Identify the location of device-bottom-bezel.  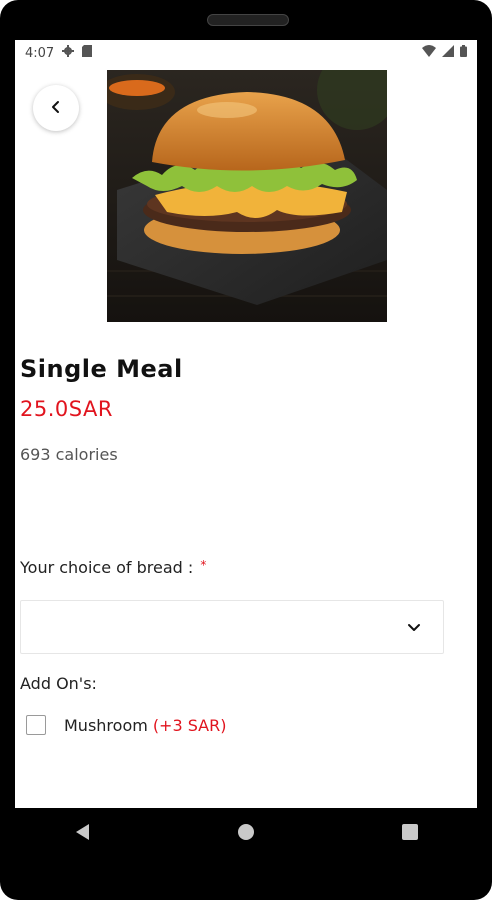
(246, 884).